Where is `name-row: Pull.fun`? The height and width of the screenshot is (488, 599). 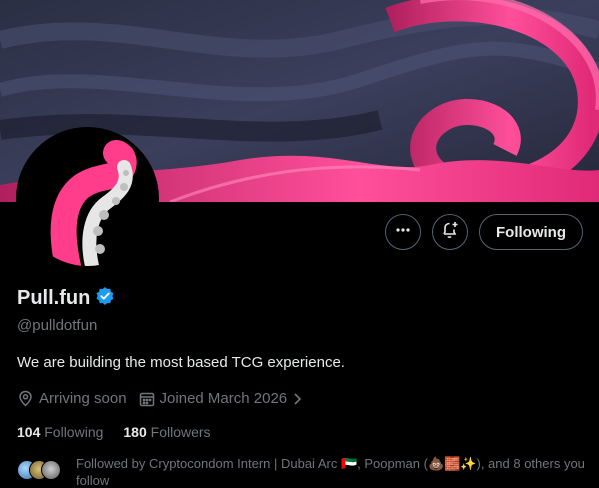 name-row: Pull.fun is located at coordinates (302, 298).